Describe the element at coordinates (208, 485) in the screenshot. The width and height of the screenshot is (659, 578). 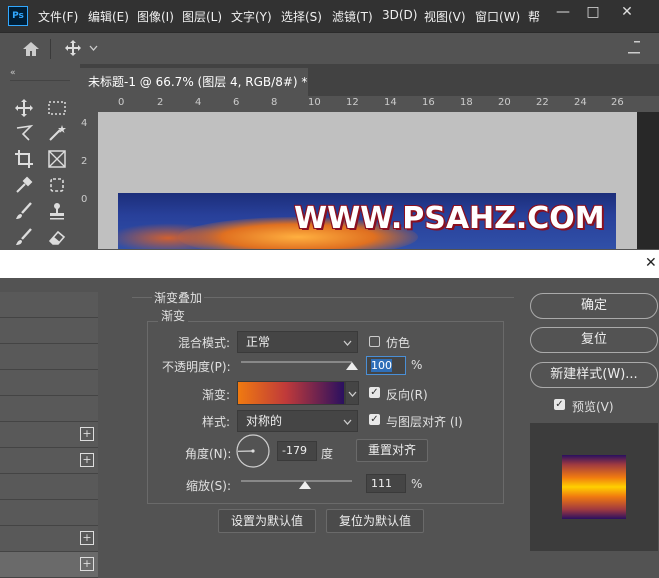
I see `scale-label: 缩放(S):` at that location.